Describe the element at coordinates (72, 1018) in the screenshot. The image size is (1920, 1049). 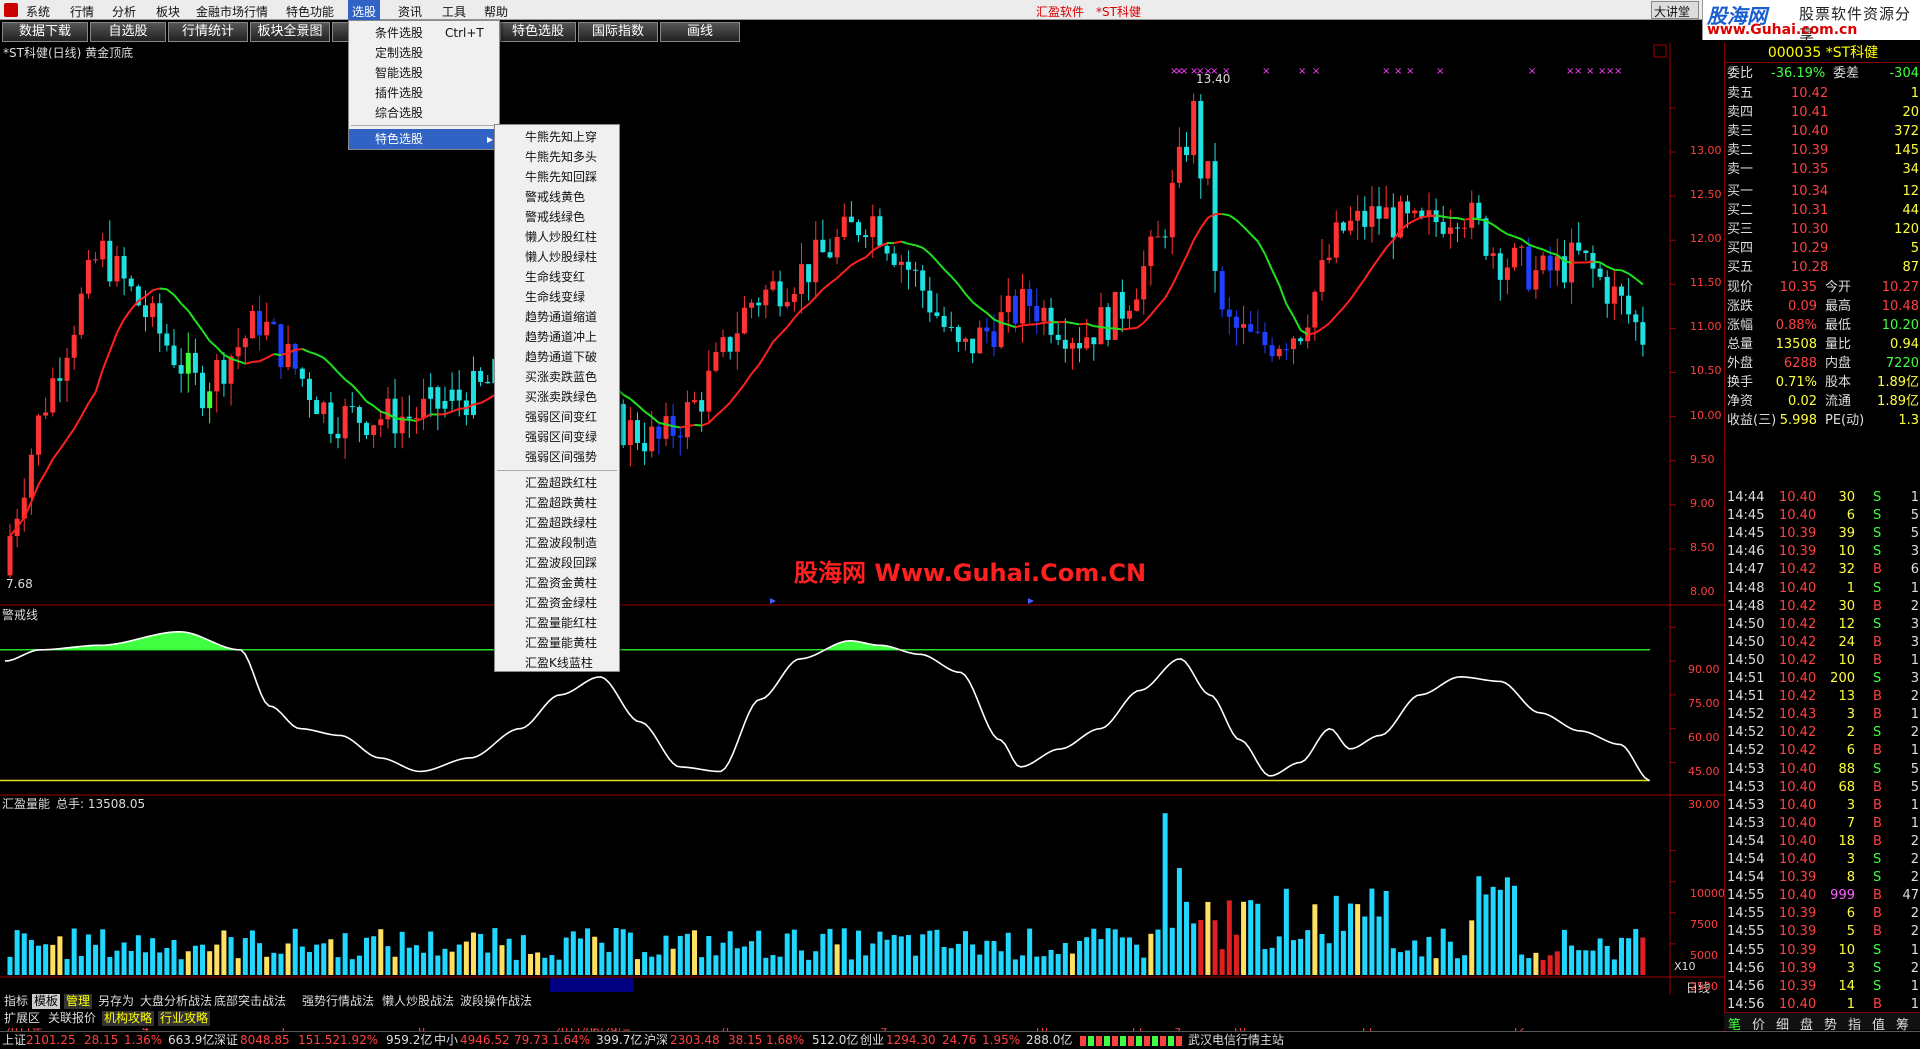
I see `tab2-1: 关联报价` at that location.